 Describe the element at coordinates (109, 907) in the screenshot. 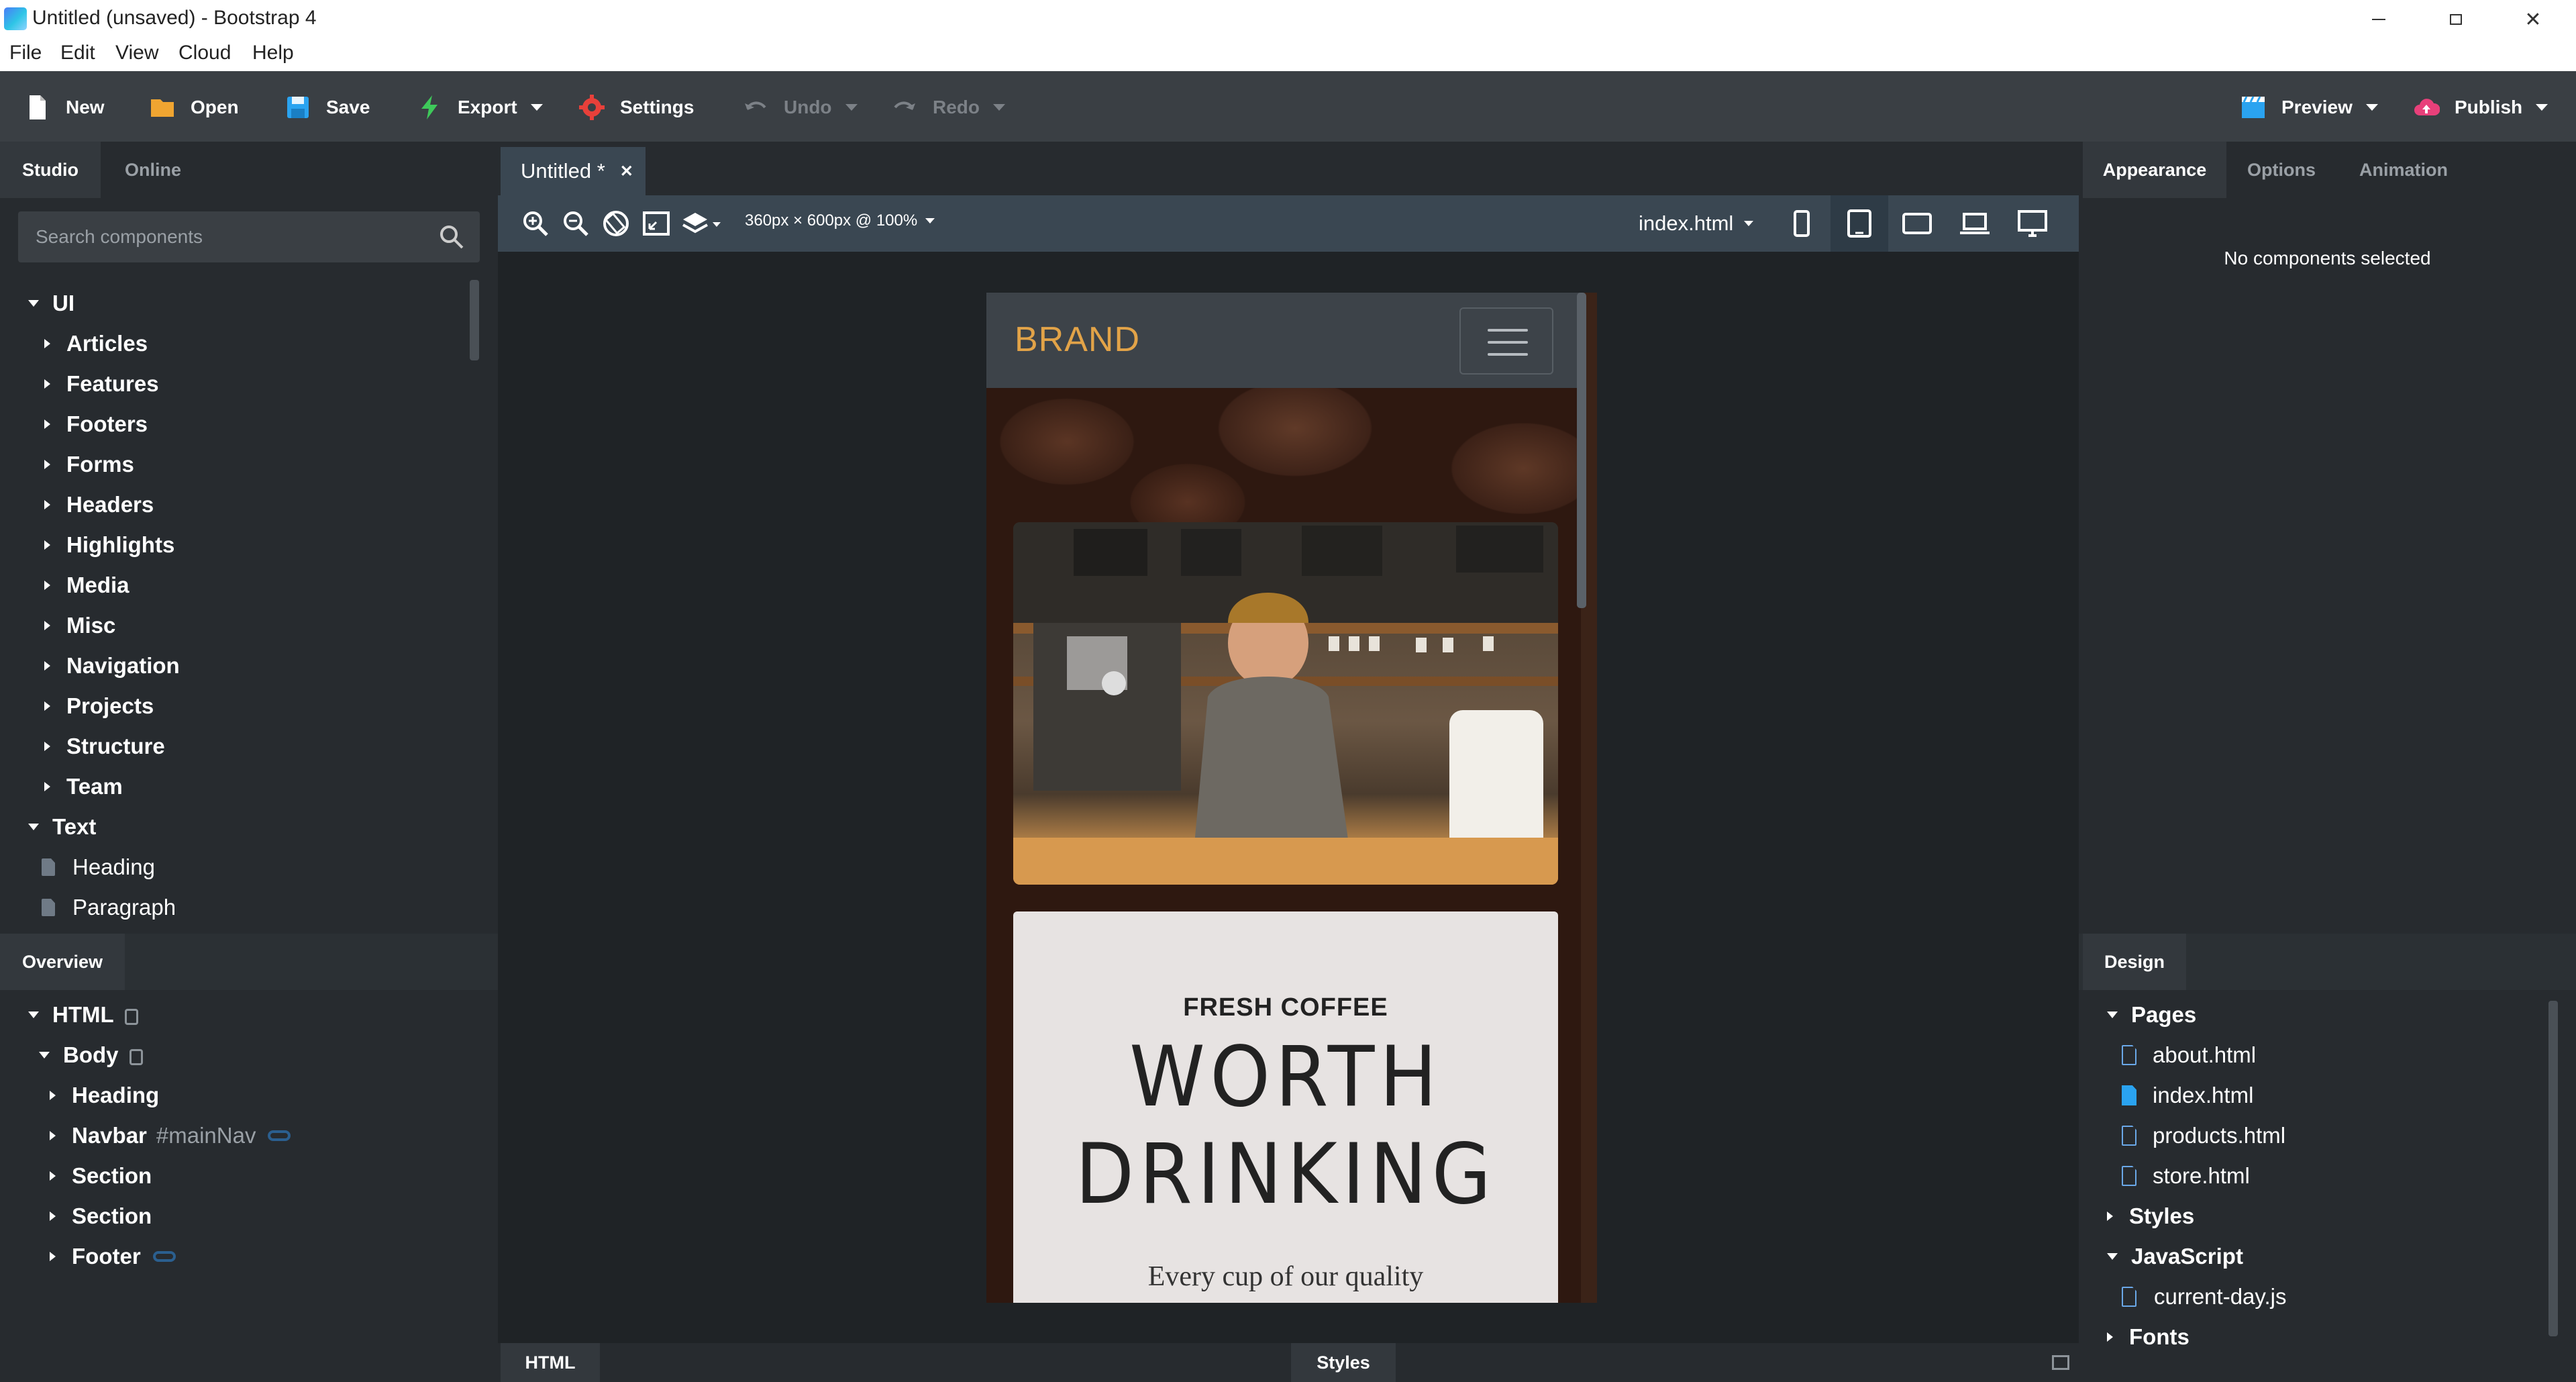

I see `component-paragraph: Paragraph` at that location.